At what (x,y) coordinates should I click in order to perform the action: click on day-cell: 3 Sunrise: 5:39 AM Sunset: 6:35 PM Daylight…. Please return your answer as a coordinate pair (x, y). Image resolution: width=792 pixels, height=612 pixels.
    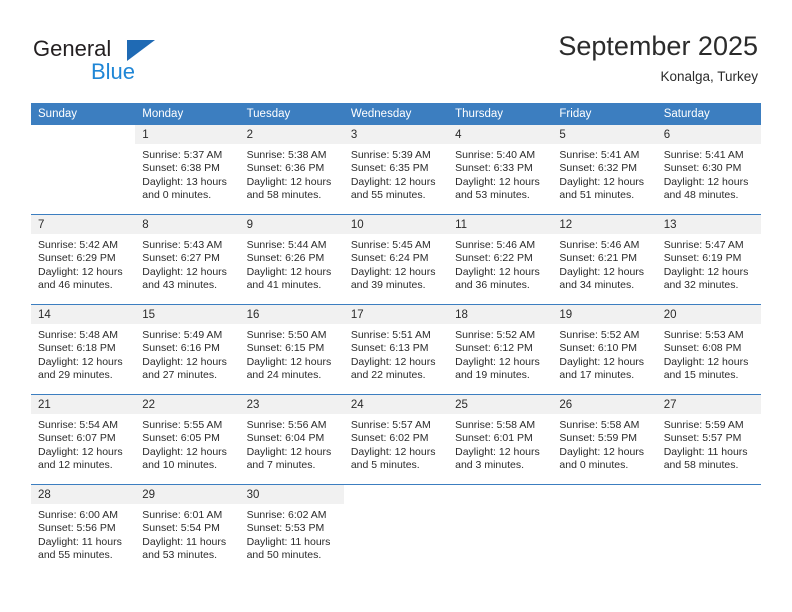
    Looking at the image, I should click on (396, 169).